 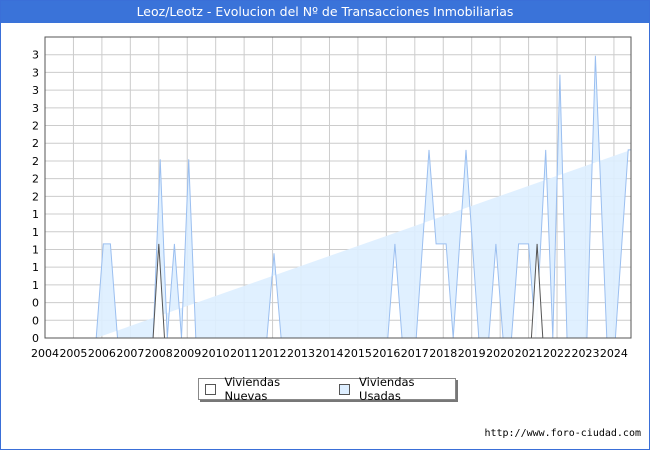 I want to click on chart-legend: Viviendas Nuevas Viviendas Usadas, so click(x=327, y=389).